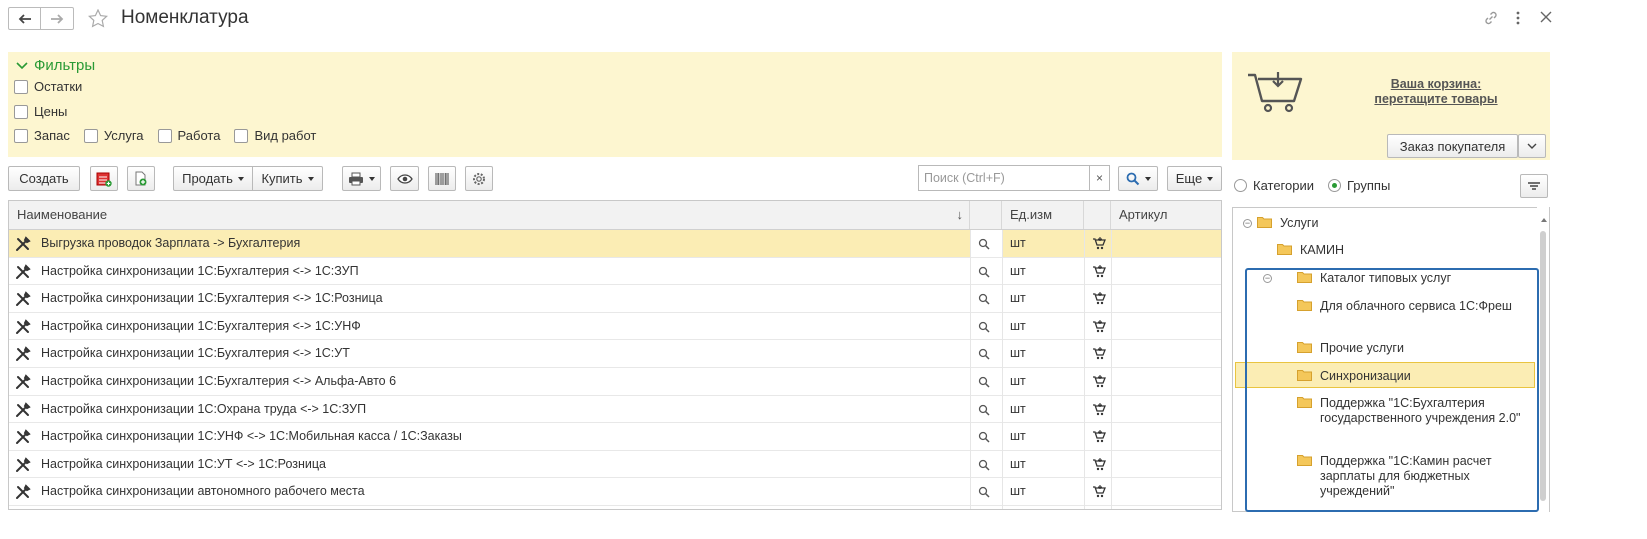 The width and height of the screenshot is (1647, 539). I want to click on back-button, so click(24, 18).